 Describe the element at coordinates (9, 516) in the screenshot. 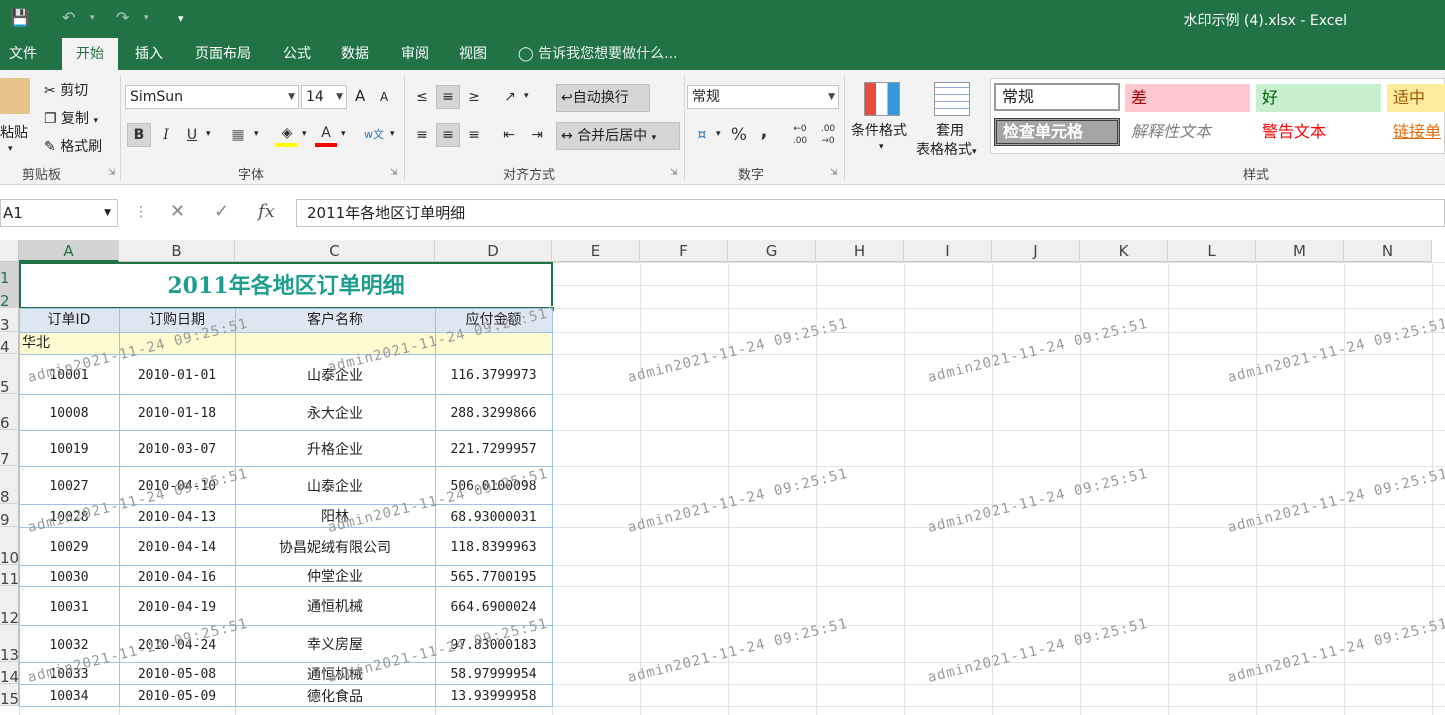

I see `row-header-9: 9` at that location.